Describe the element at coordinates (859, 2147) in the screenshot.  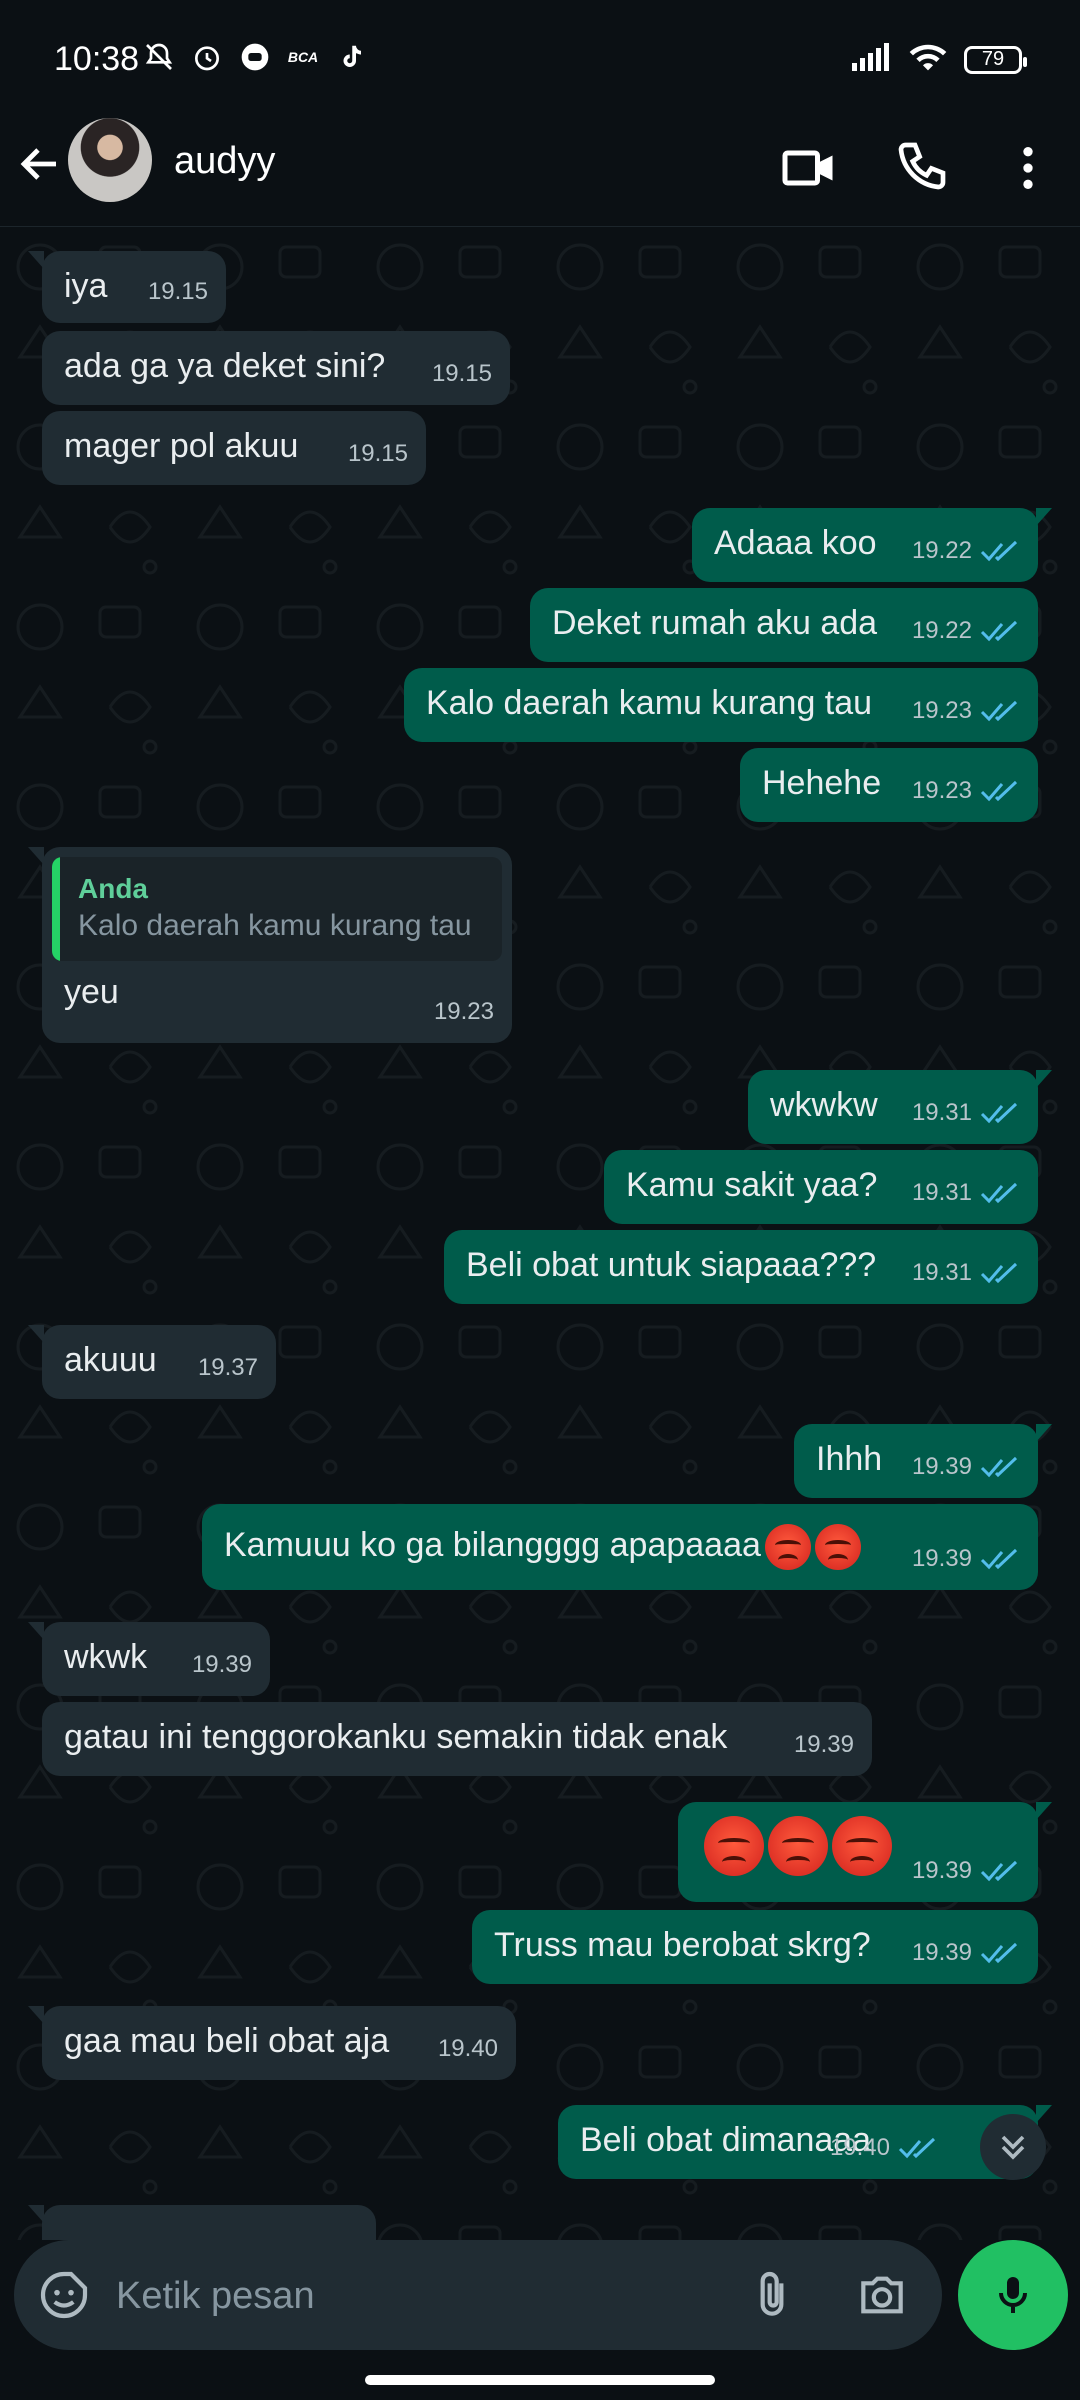
I see `message-time: 19.40` at that location.